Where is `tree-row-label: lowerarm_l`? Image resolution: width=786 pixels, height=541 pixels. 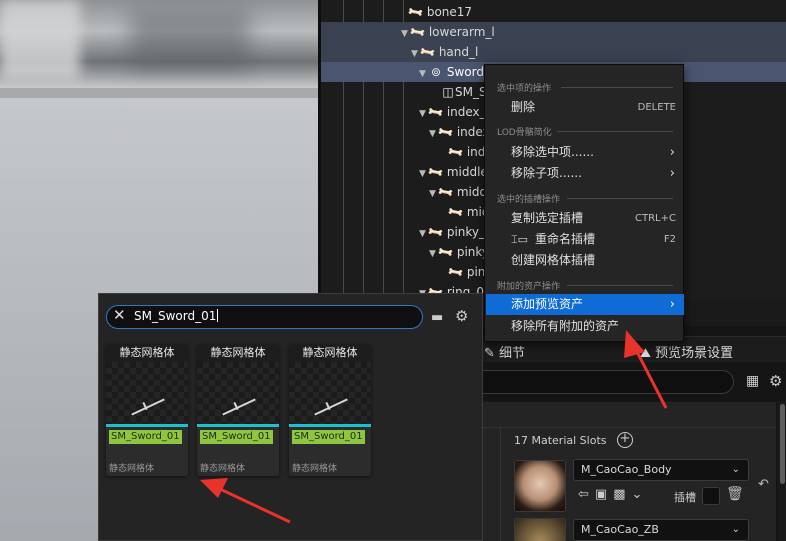
tree-row-label: lowerarm_l is located at coordinates (461, 32).